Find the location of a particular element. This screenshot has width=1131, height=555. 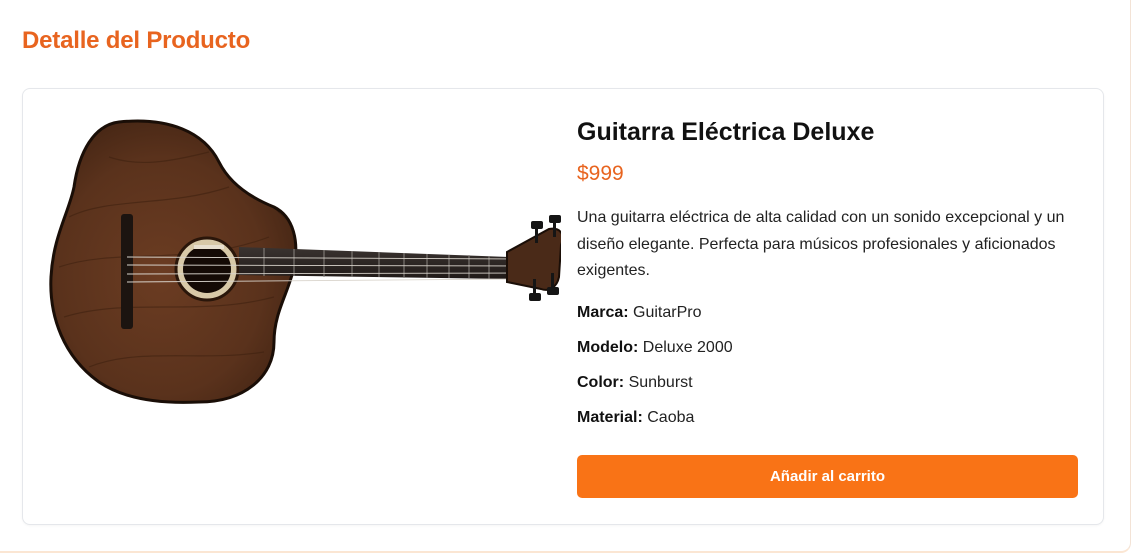

spec-model: Modelo: Deluxe 2000 is located at coordinates (828, 348).